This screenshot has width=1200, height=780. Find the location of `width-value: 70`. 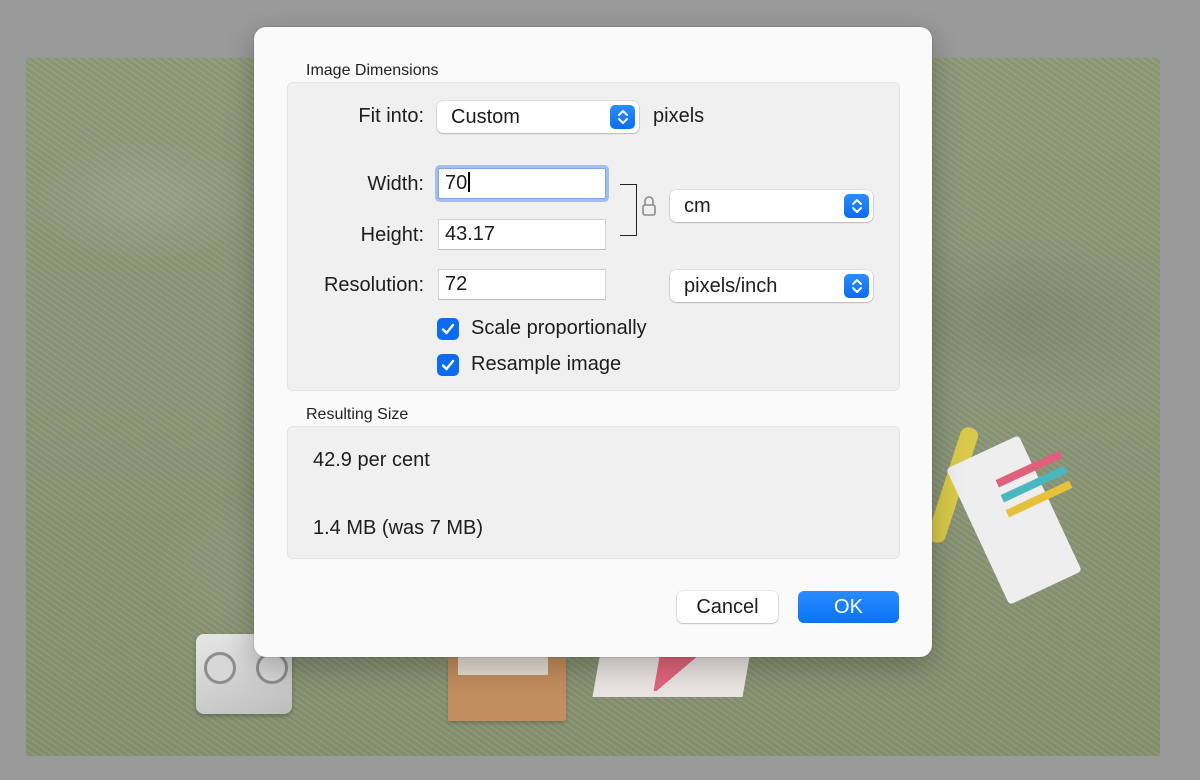

width-value: 70 is located at coordinates (456, 183).